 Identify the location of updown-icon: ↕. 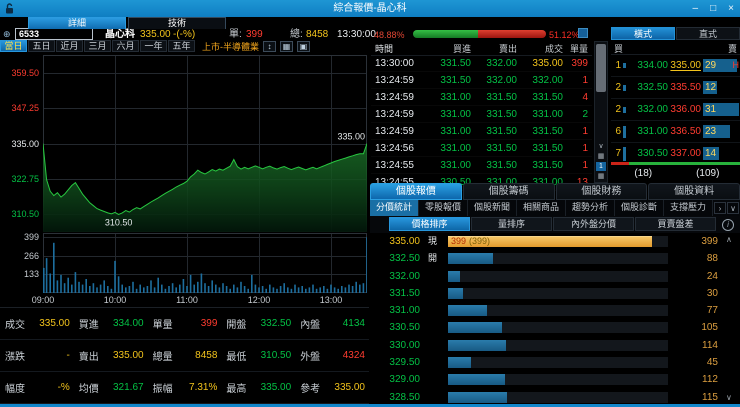
(269, 46).